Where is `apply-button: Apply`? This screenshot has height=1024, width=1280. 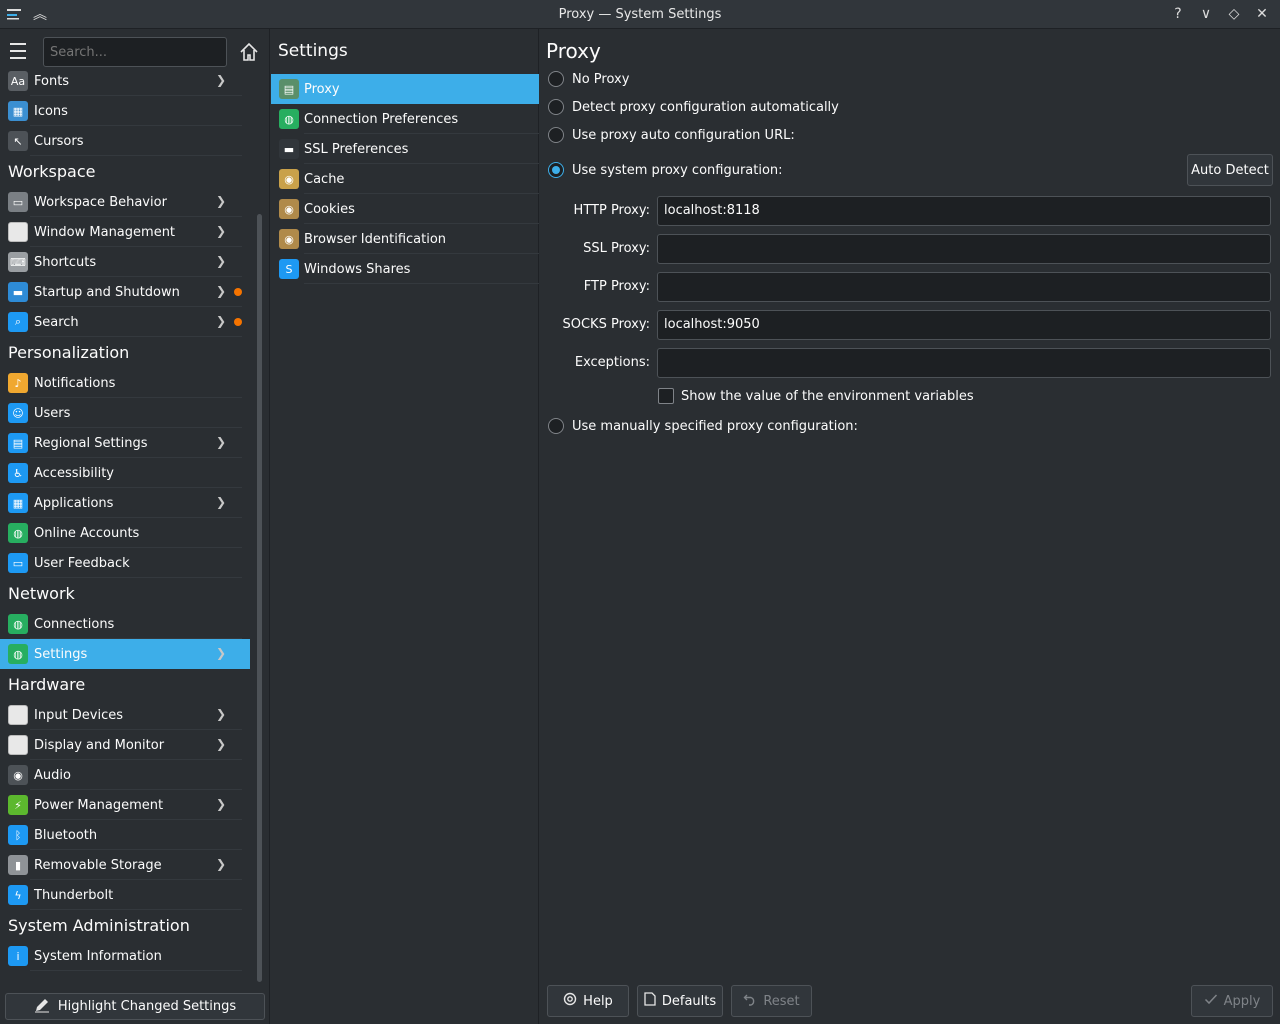 apply-button: Apply is located at coordinates (1232, 1001).